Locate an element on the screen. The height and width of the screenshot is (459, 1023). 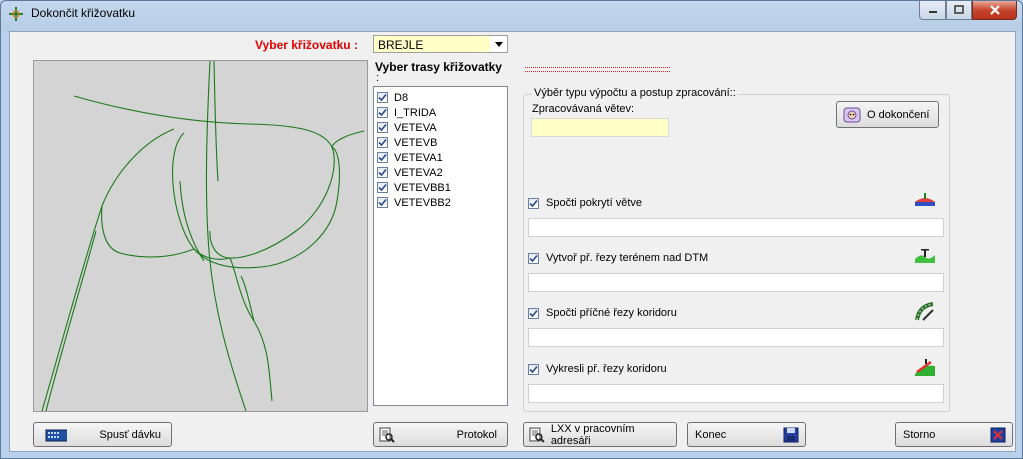
about-button: O dokončení is located at coordinates (887, 114).